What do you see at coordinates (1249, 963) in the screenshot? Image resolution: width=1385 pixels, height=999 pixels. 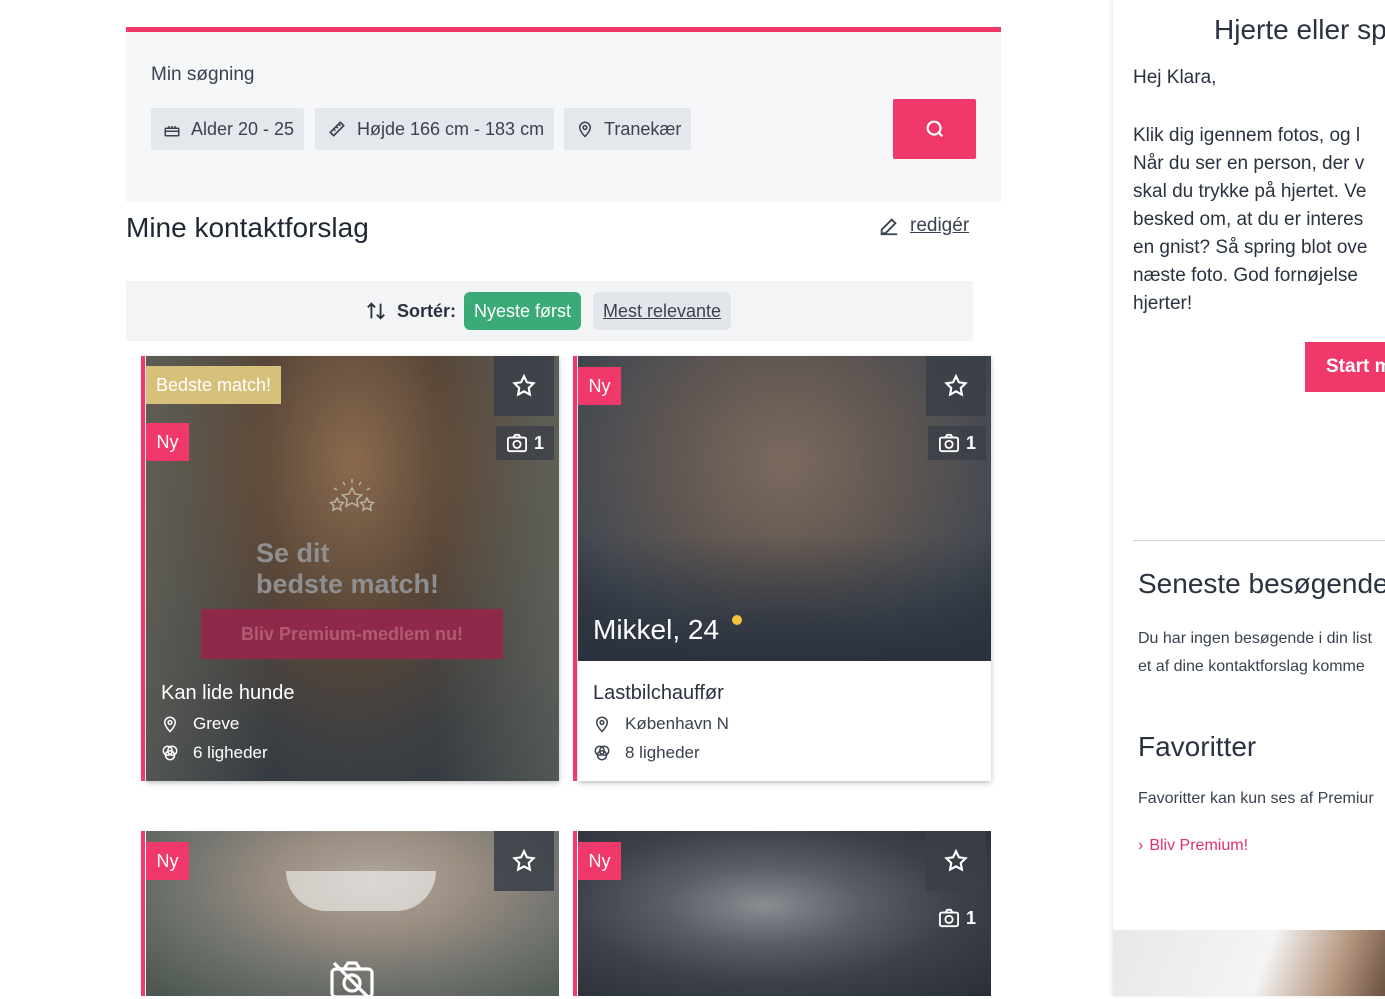 I see `sidebar-ad-image` at bounding box center [1249, 963].